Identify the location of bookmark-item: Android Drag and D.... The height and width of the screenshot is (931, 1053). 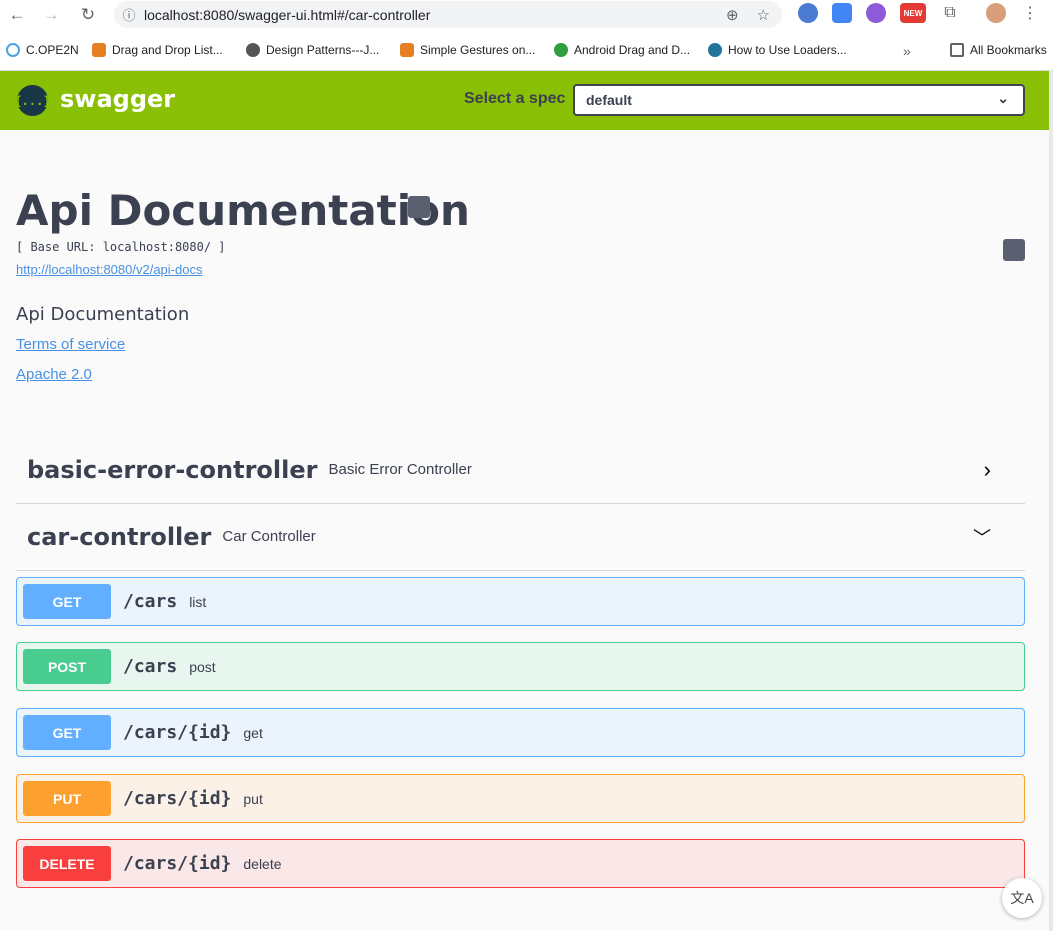
(622, 50).